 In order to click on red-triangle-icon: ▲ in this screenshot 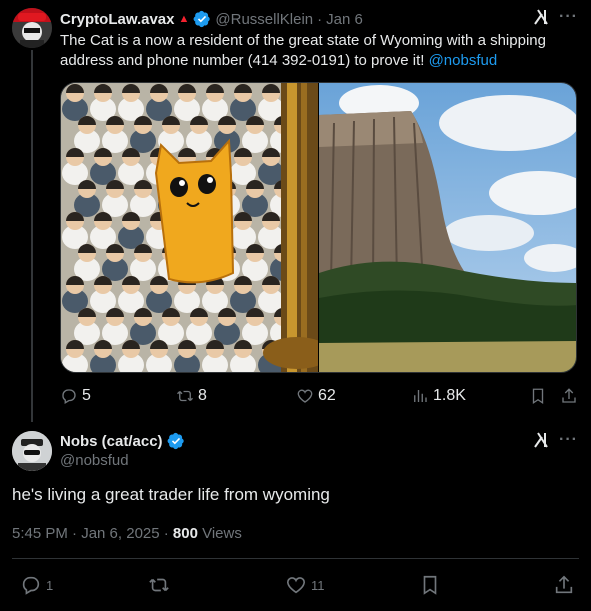, I will do `click(184, 19)`.